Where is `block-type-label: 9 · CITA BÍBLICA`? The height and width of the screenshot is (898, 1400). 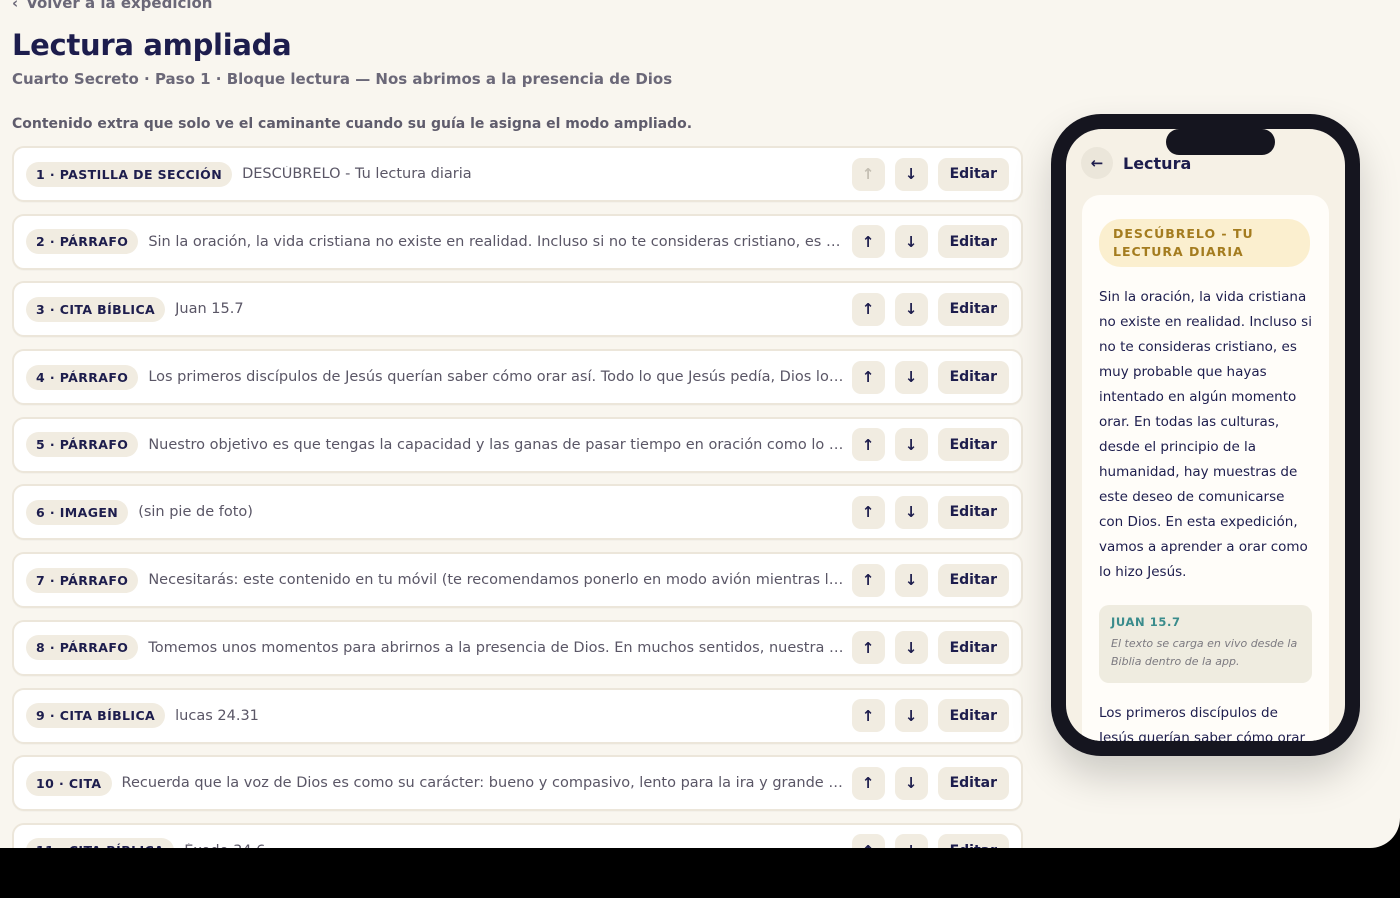
block-type-label: 9 · CITA BÍBLICA is located at coordinates (96, 715).